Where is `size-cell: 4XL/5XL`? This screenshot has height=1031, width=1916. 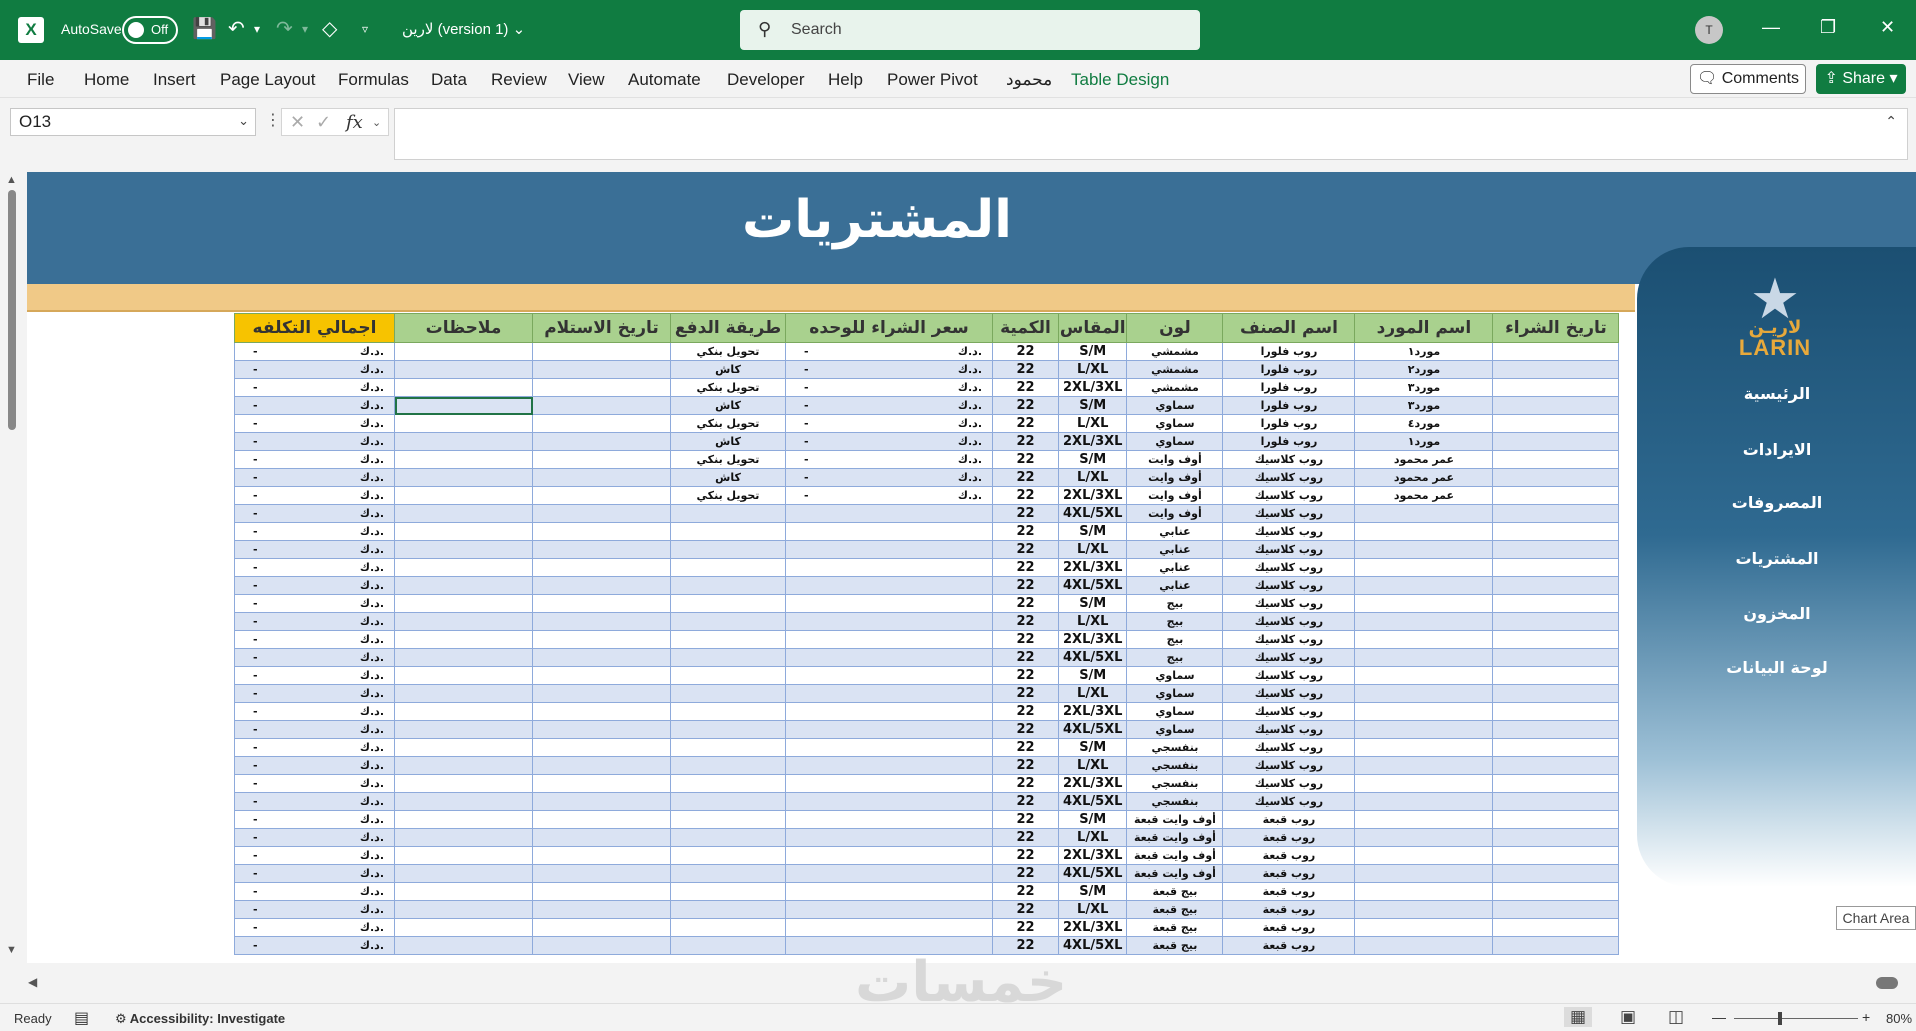 size-cell: 4XL/5XL is located at coordinates (1092, 729).